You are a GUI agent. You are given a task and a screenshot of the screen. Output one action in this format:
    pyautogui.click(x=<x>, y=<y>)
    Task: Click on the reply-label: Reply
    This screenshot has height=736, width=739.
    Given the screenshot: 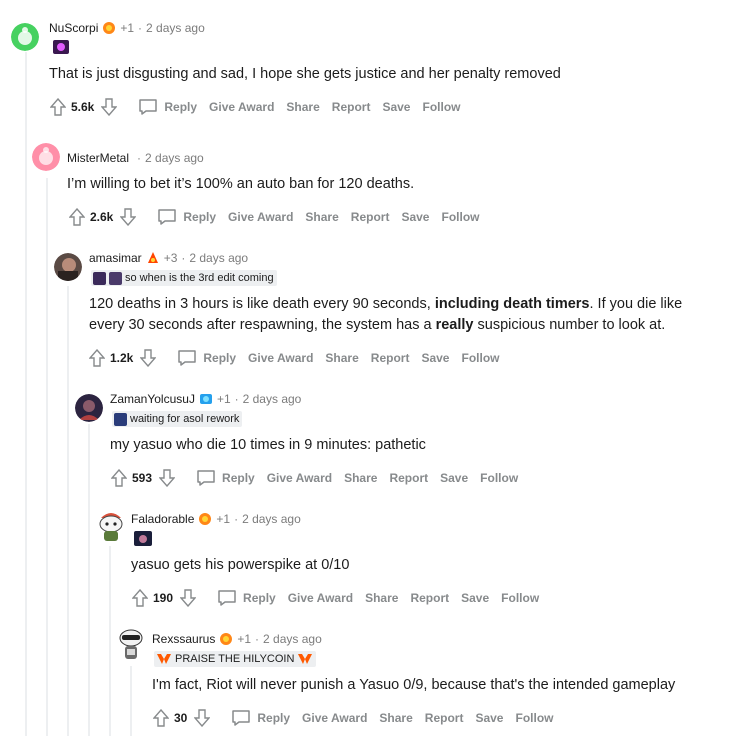 What is the action you would take?
    pyautogui.click(x=259, y=598)
    